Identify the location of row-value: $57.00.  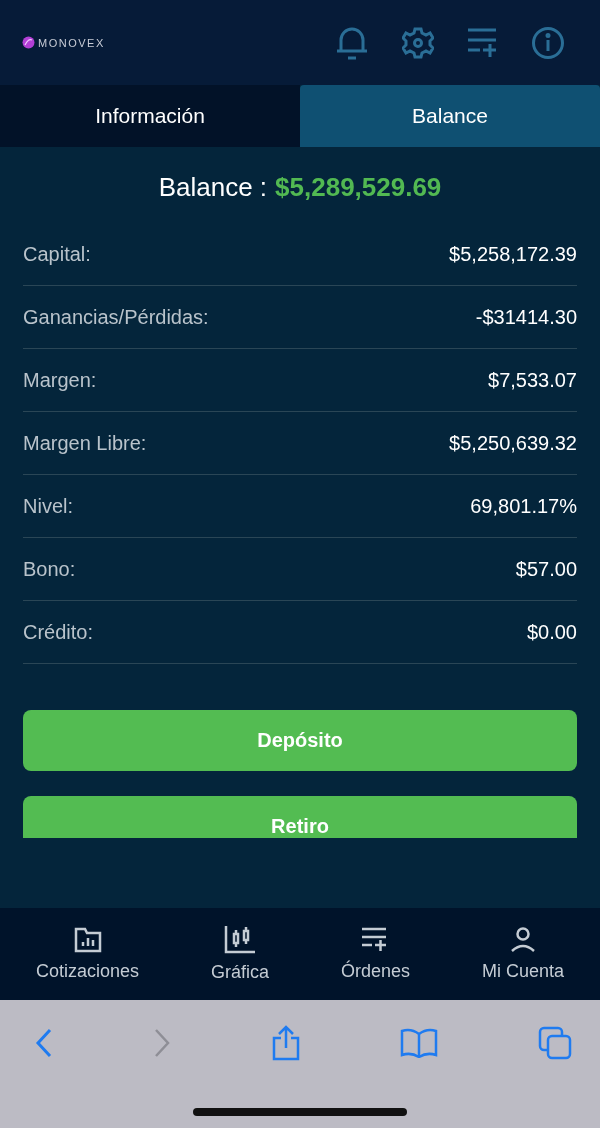
(546, 569).